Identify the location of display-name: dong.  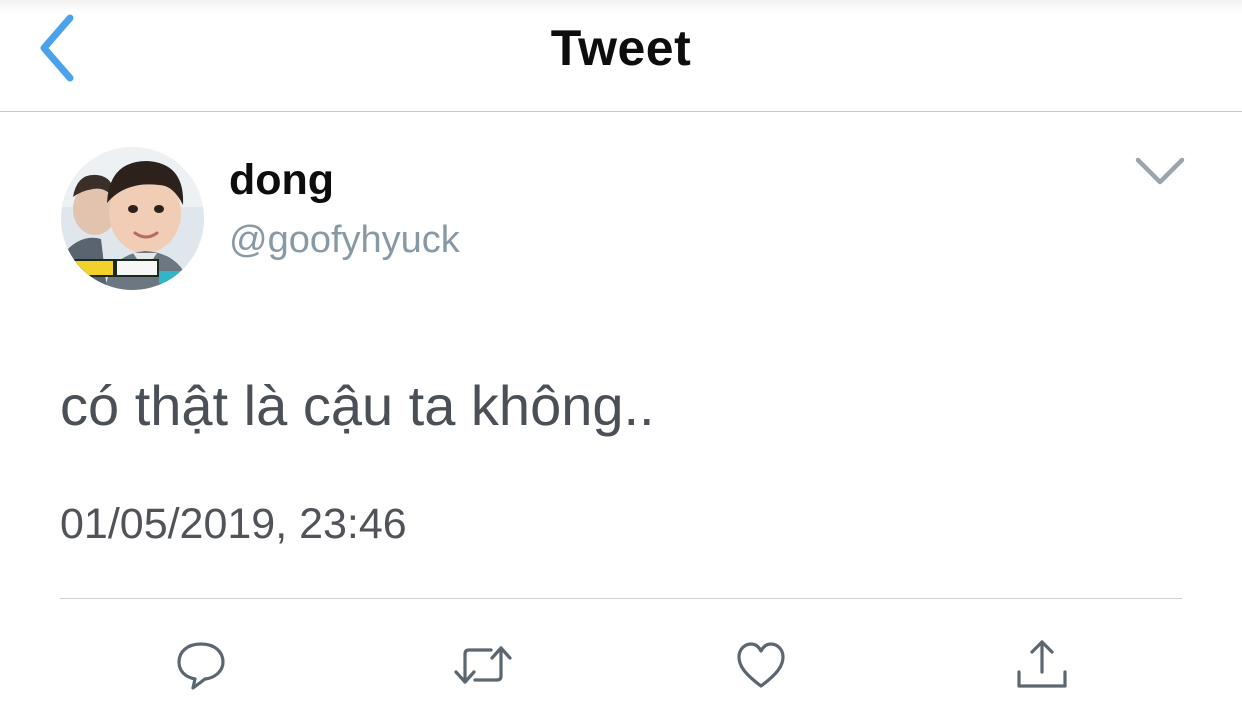
(281, 180).